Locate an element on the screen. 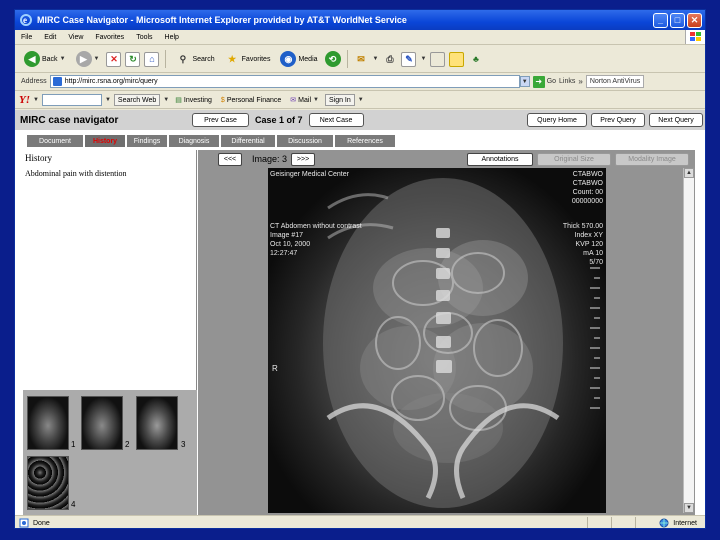 The height and width of the screenshot is (540, 720). overlay-date: Oct 10, 2000 is located at coordinates (290, 244).